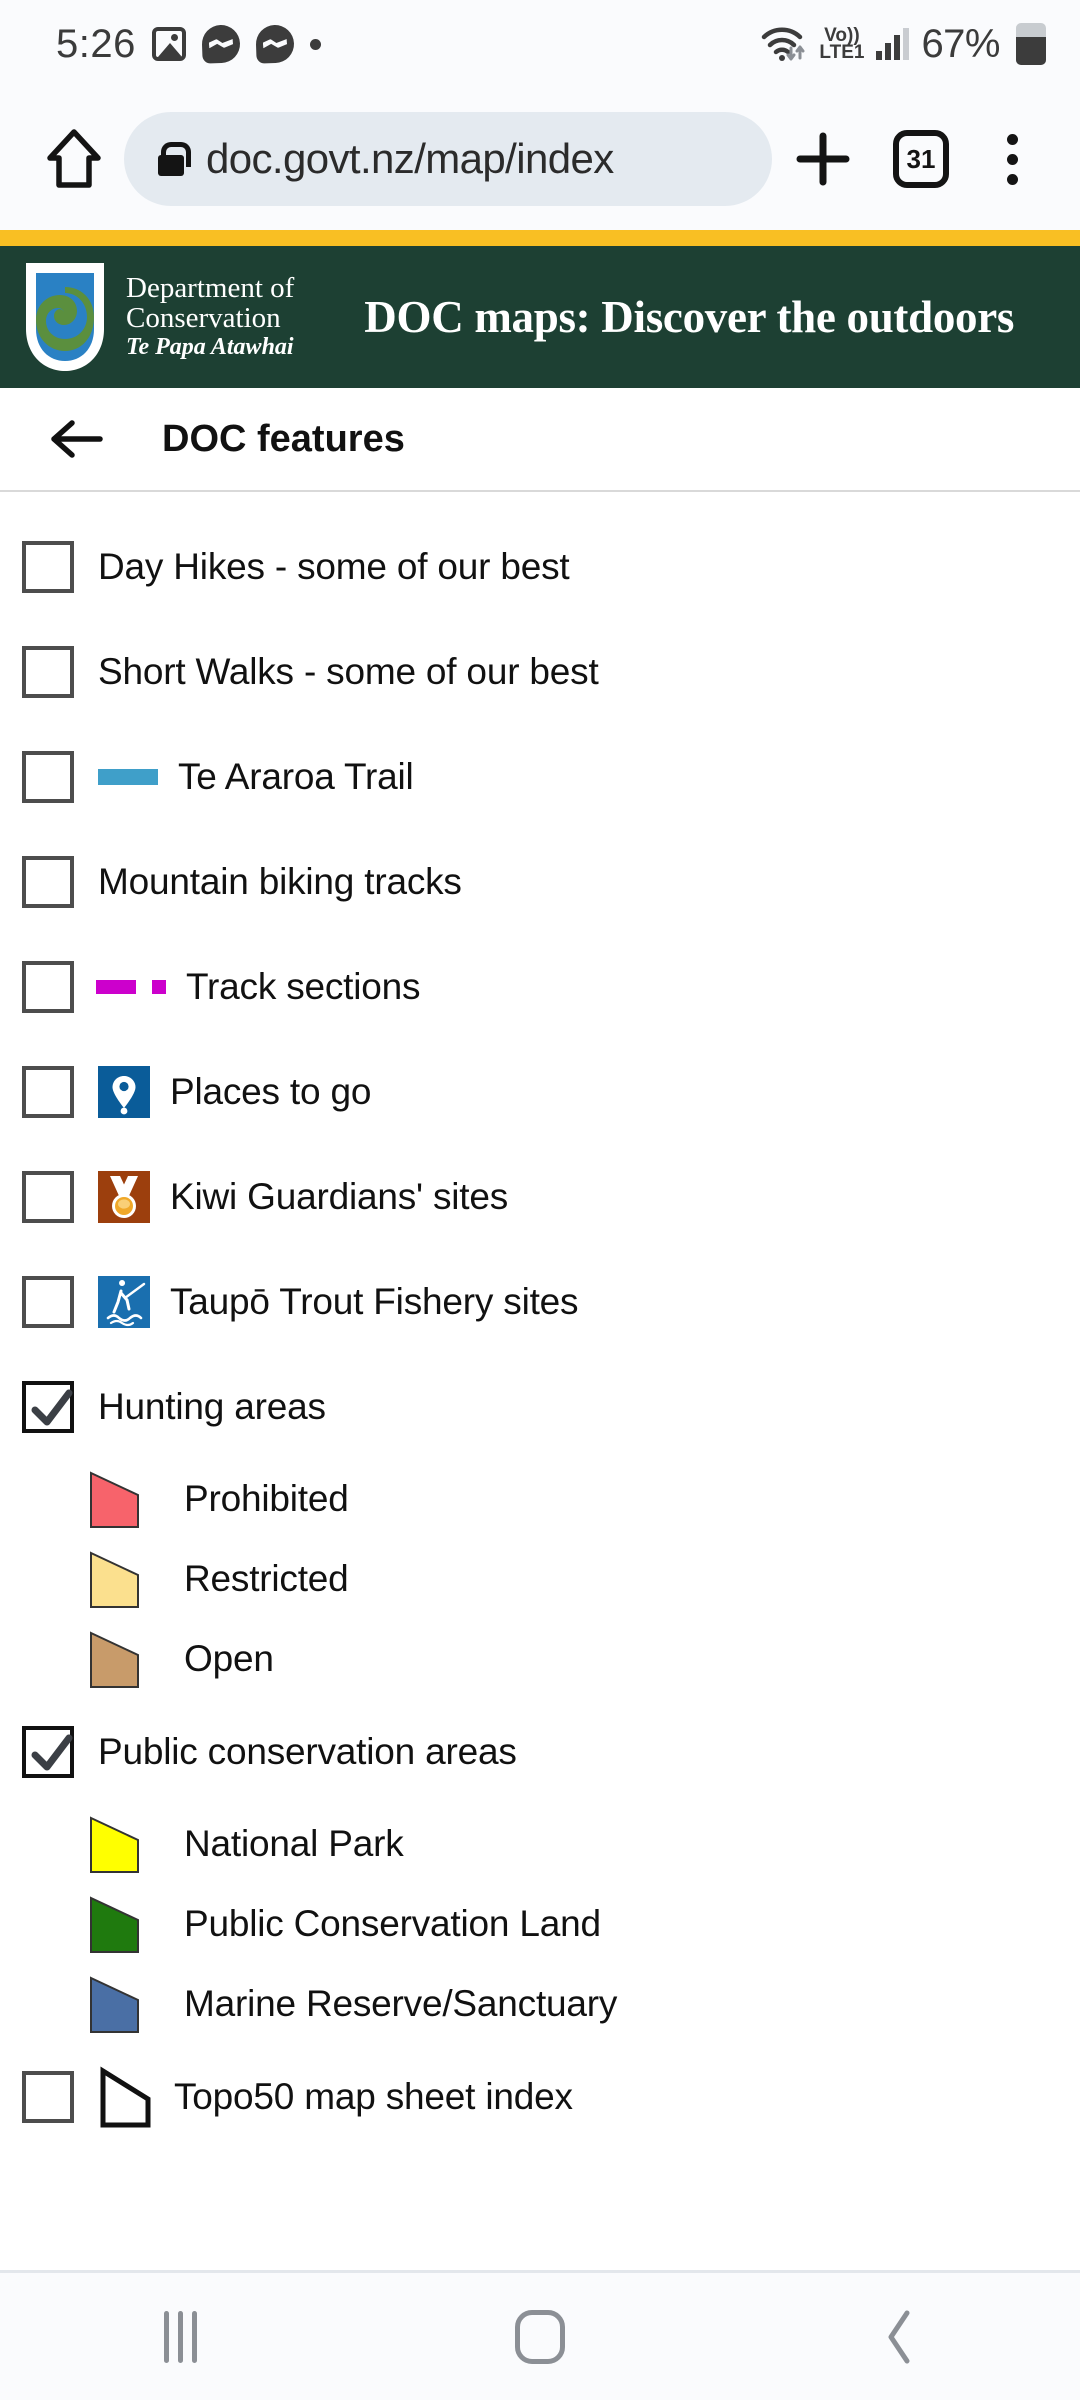 The height and width of the screenshot is (2400, 1080). What do you see at coordinates (315, 44) in the screenshot?
I see `dot-icon` at bounding box center [315, 44].